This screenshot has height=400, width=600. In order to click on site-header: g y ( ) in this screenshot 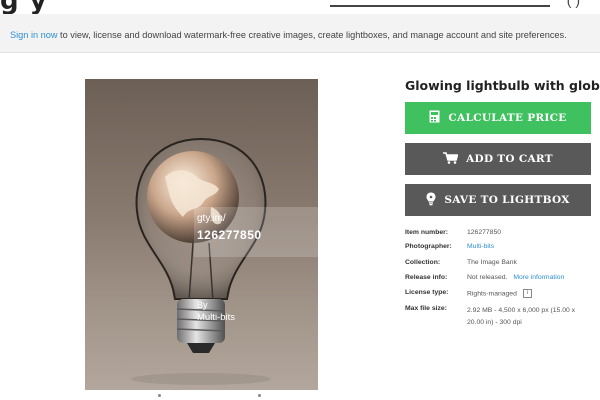, I will do `click(300, 7)`.